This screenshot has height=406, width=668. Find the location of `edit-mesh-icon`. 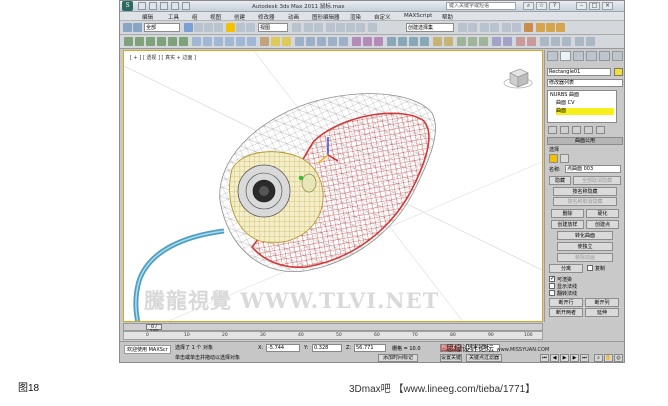

edit-mesh-icon is located at coordinates (402, 41).